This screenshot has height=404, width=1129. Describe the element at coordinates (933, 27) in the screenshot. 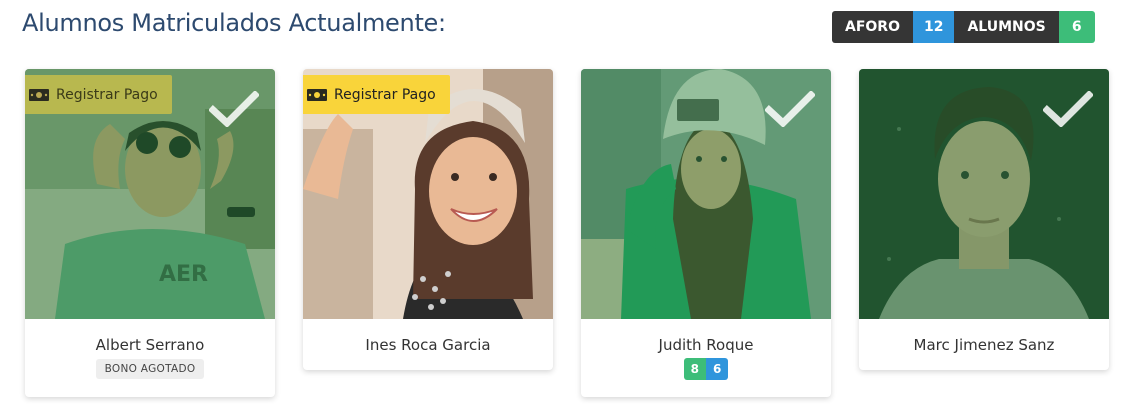

I see `aforo-count: 12` at that location.